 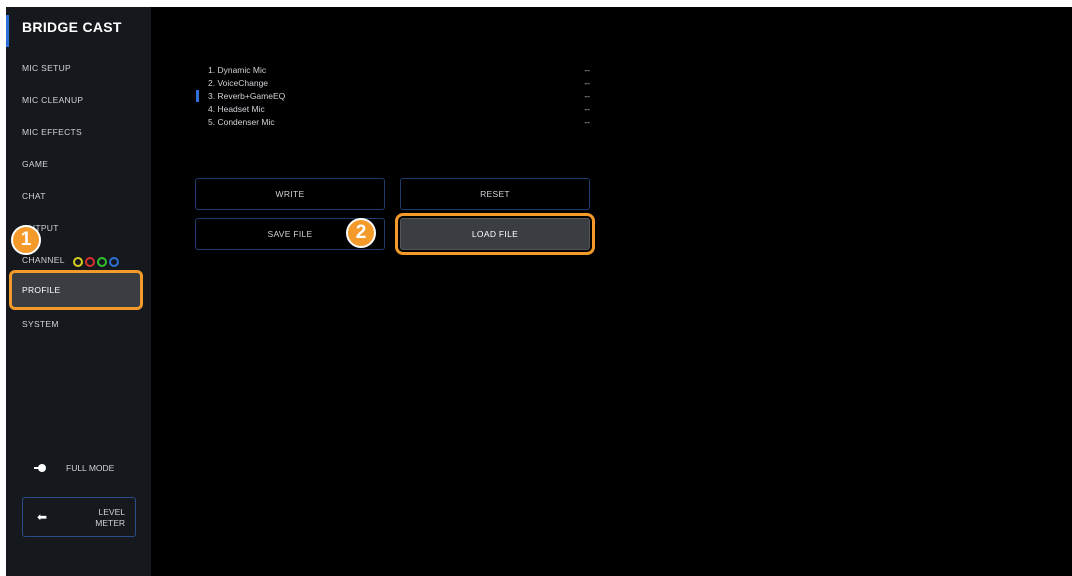 I want to click on level-meter-button: ⬅ LEVEL METER, so click(x=79, y=517).